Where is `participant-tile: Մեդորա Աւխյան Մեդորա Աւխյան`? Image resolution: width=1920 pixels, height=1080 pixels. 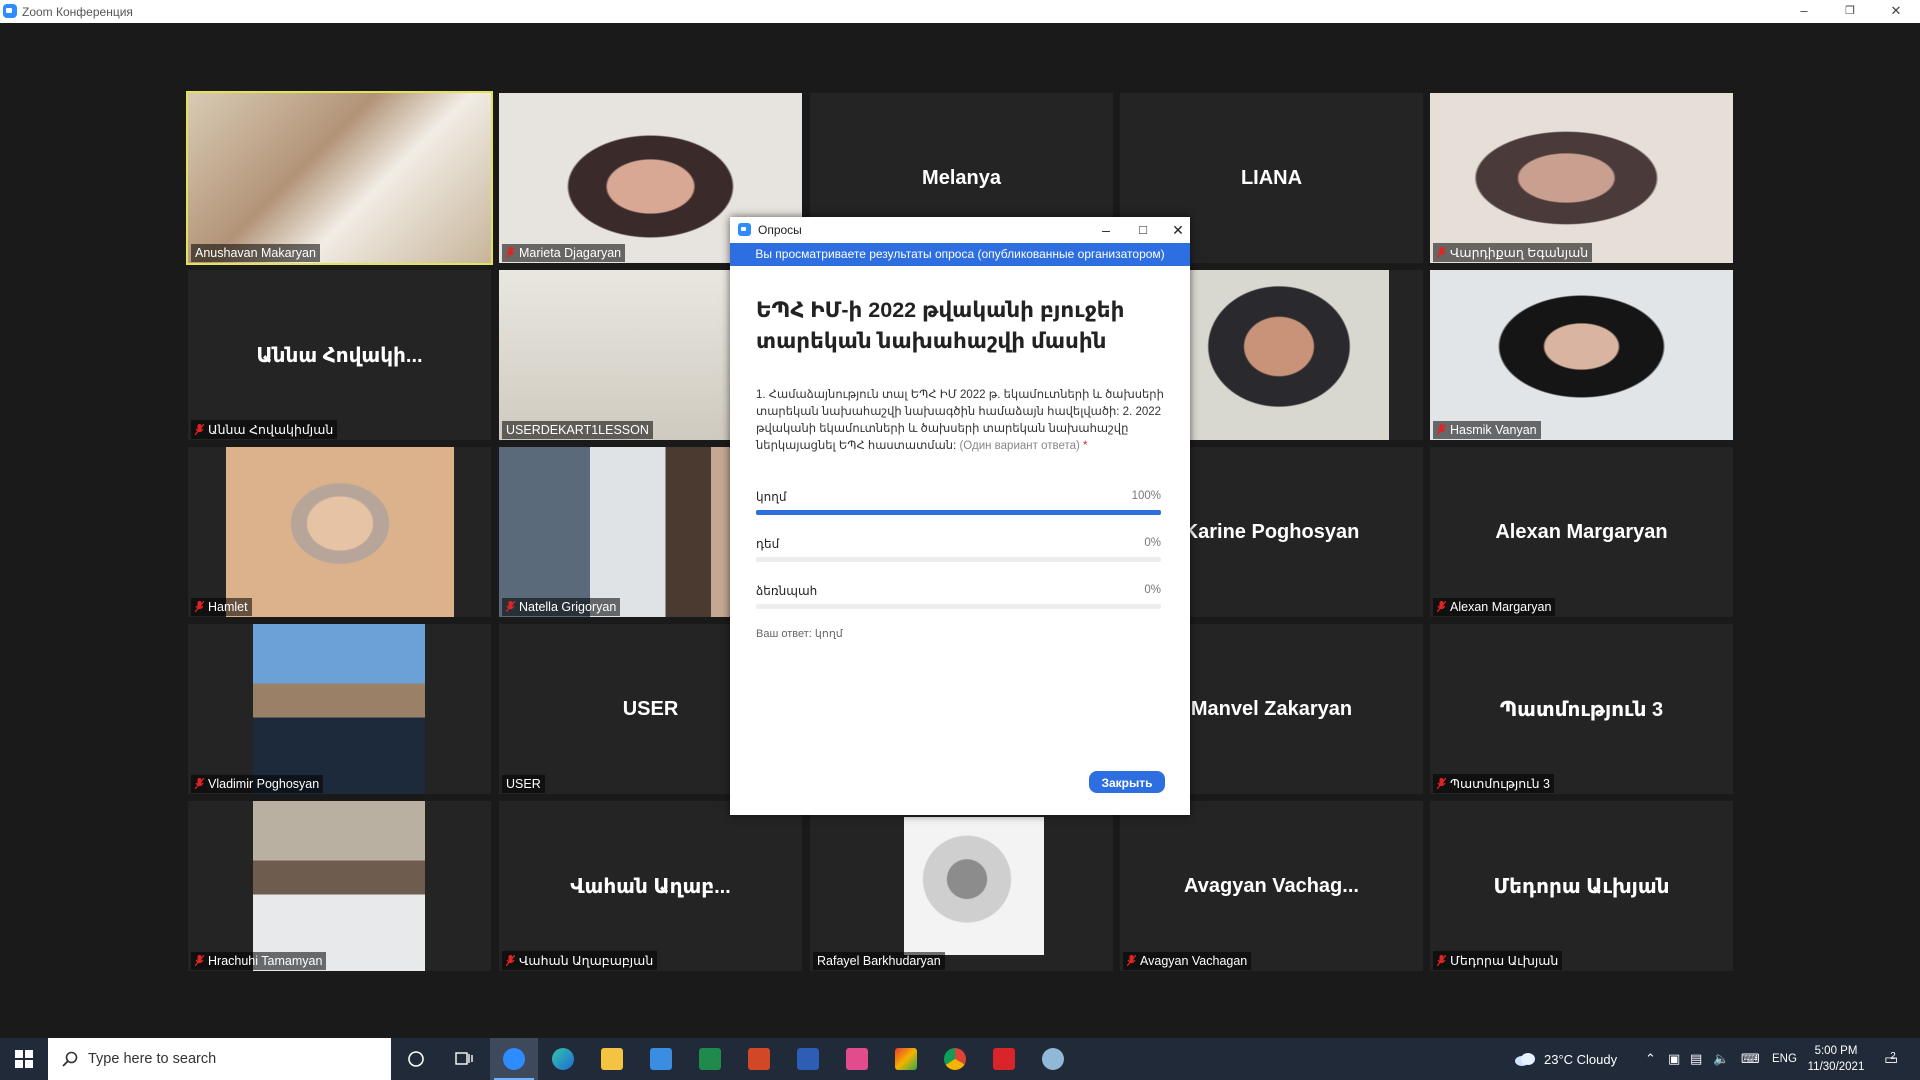 participant-tile: Մեդորա Աւխյան Մեդորա Աւխյան is located at coordinates (1581, 886).